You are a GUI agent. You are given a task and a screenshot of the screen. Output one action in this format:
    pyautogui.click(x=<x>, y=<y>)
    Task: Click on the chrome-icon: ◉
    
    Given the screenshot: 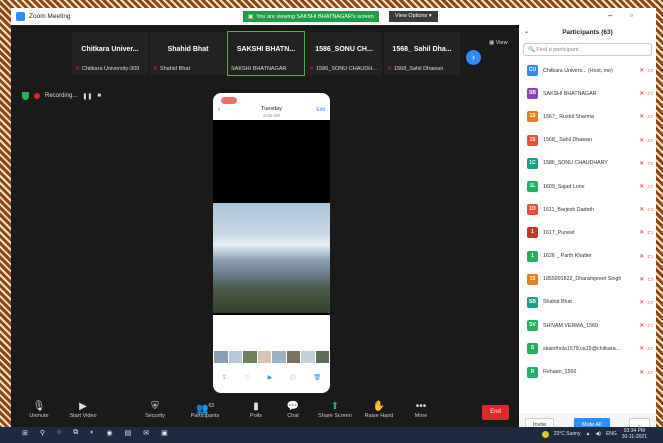 What is the action you would take?
    pyautogui.click(x=109, y=433)
    